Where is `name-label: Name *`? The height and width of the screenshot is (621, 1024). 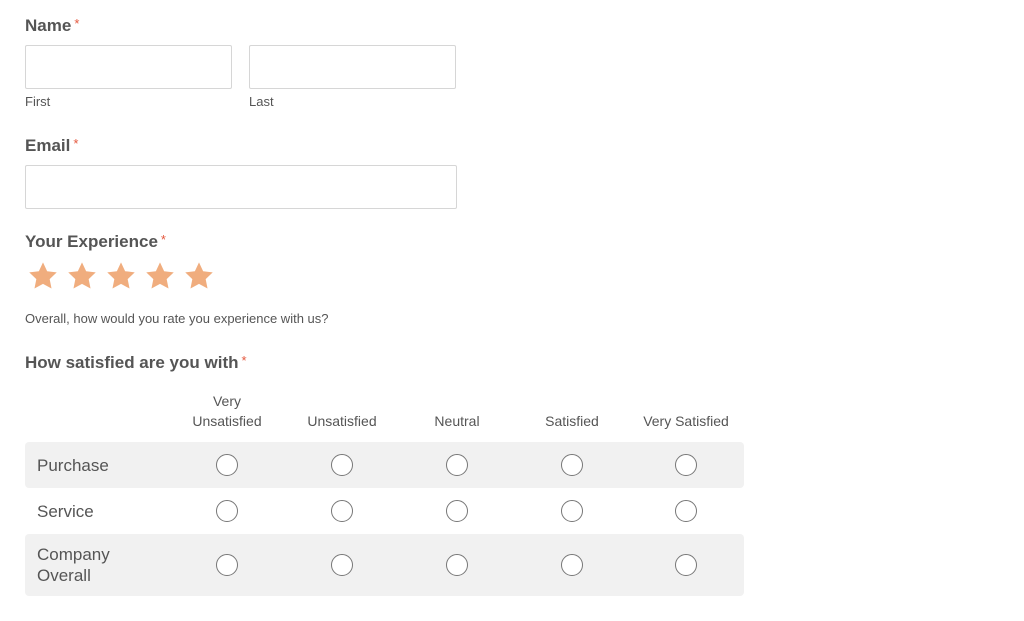
name-label: Name * is located at coordinates (52, 26).